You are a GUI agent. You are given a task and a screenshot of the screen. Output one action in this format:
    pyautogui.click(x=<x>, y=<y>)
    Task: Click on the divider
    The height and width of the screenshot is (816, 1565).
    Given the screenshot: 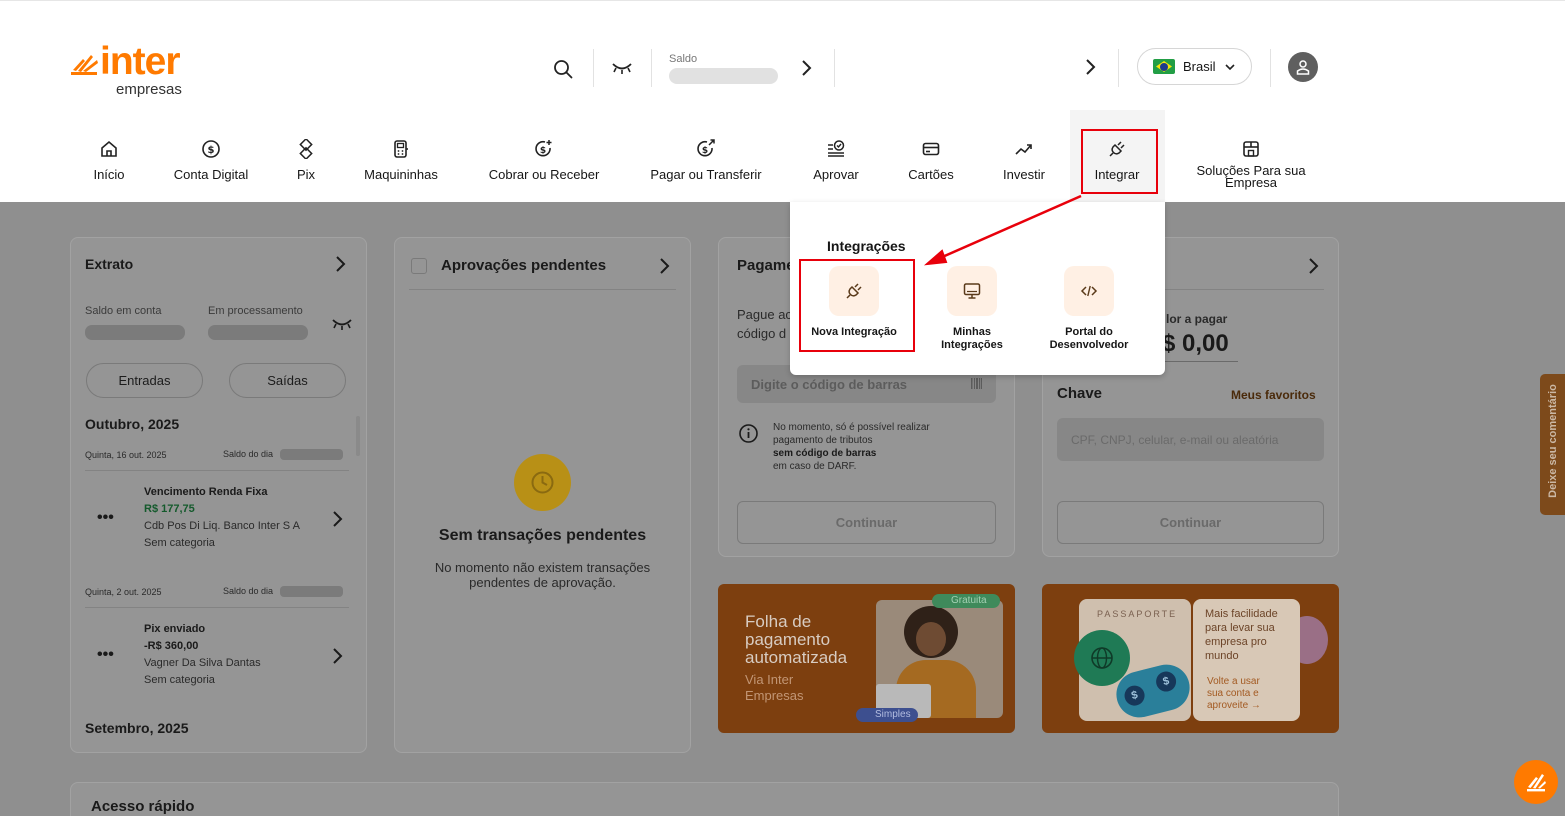 What is the action you would take?
    pyautogui.click(x=542, y=289)
    